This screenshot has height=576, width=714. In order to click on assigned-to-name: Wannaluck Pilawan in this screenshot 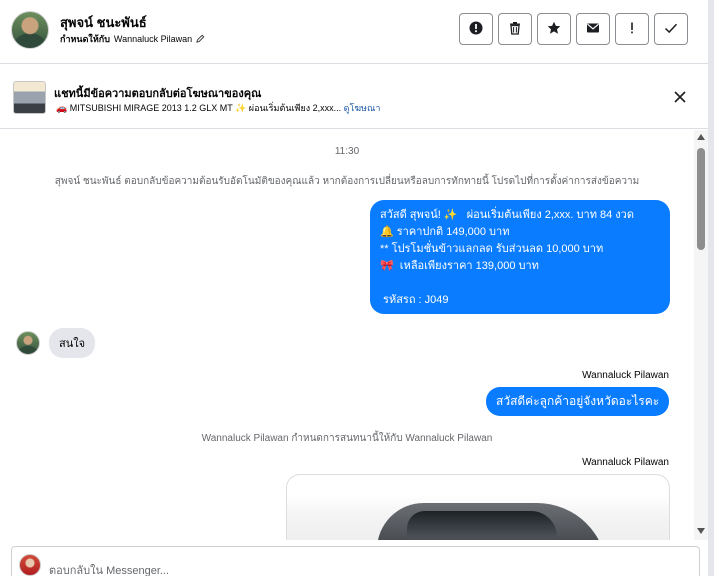, I will do `click(153, 39)`.